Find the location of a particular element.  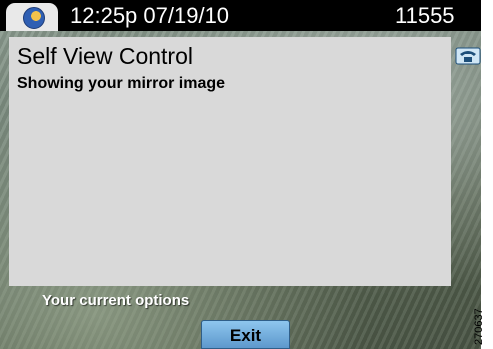

app-tab is located at coordinates (32, 17).